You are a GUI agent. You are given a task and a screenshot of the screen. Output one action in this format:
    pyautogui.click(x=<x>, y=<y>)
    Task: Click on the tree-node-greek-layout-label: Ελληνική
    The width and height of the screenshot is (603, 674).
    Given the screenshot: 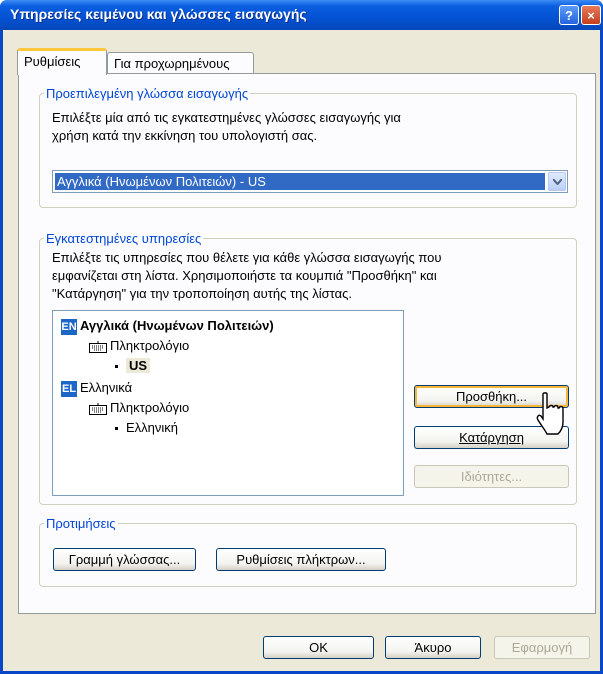 What is the action you would take?
    pyautogui.click(x=152, y=427)
    